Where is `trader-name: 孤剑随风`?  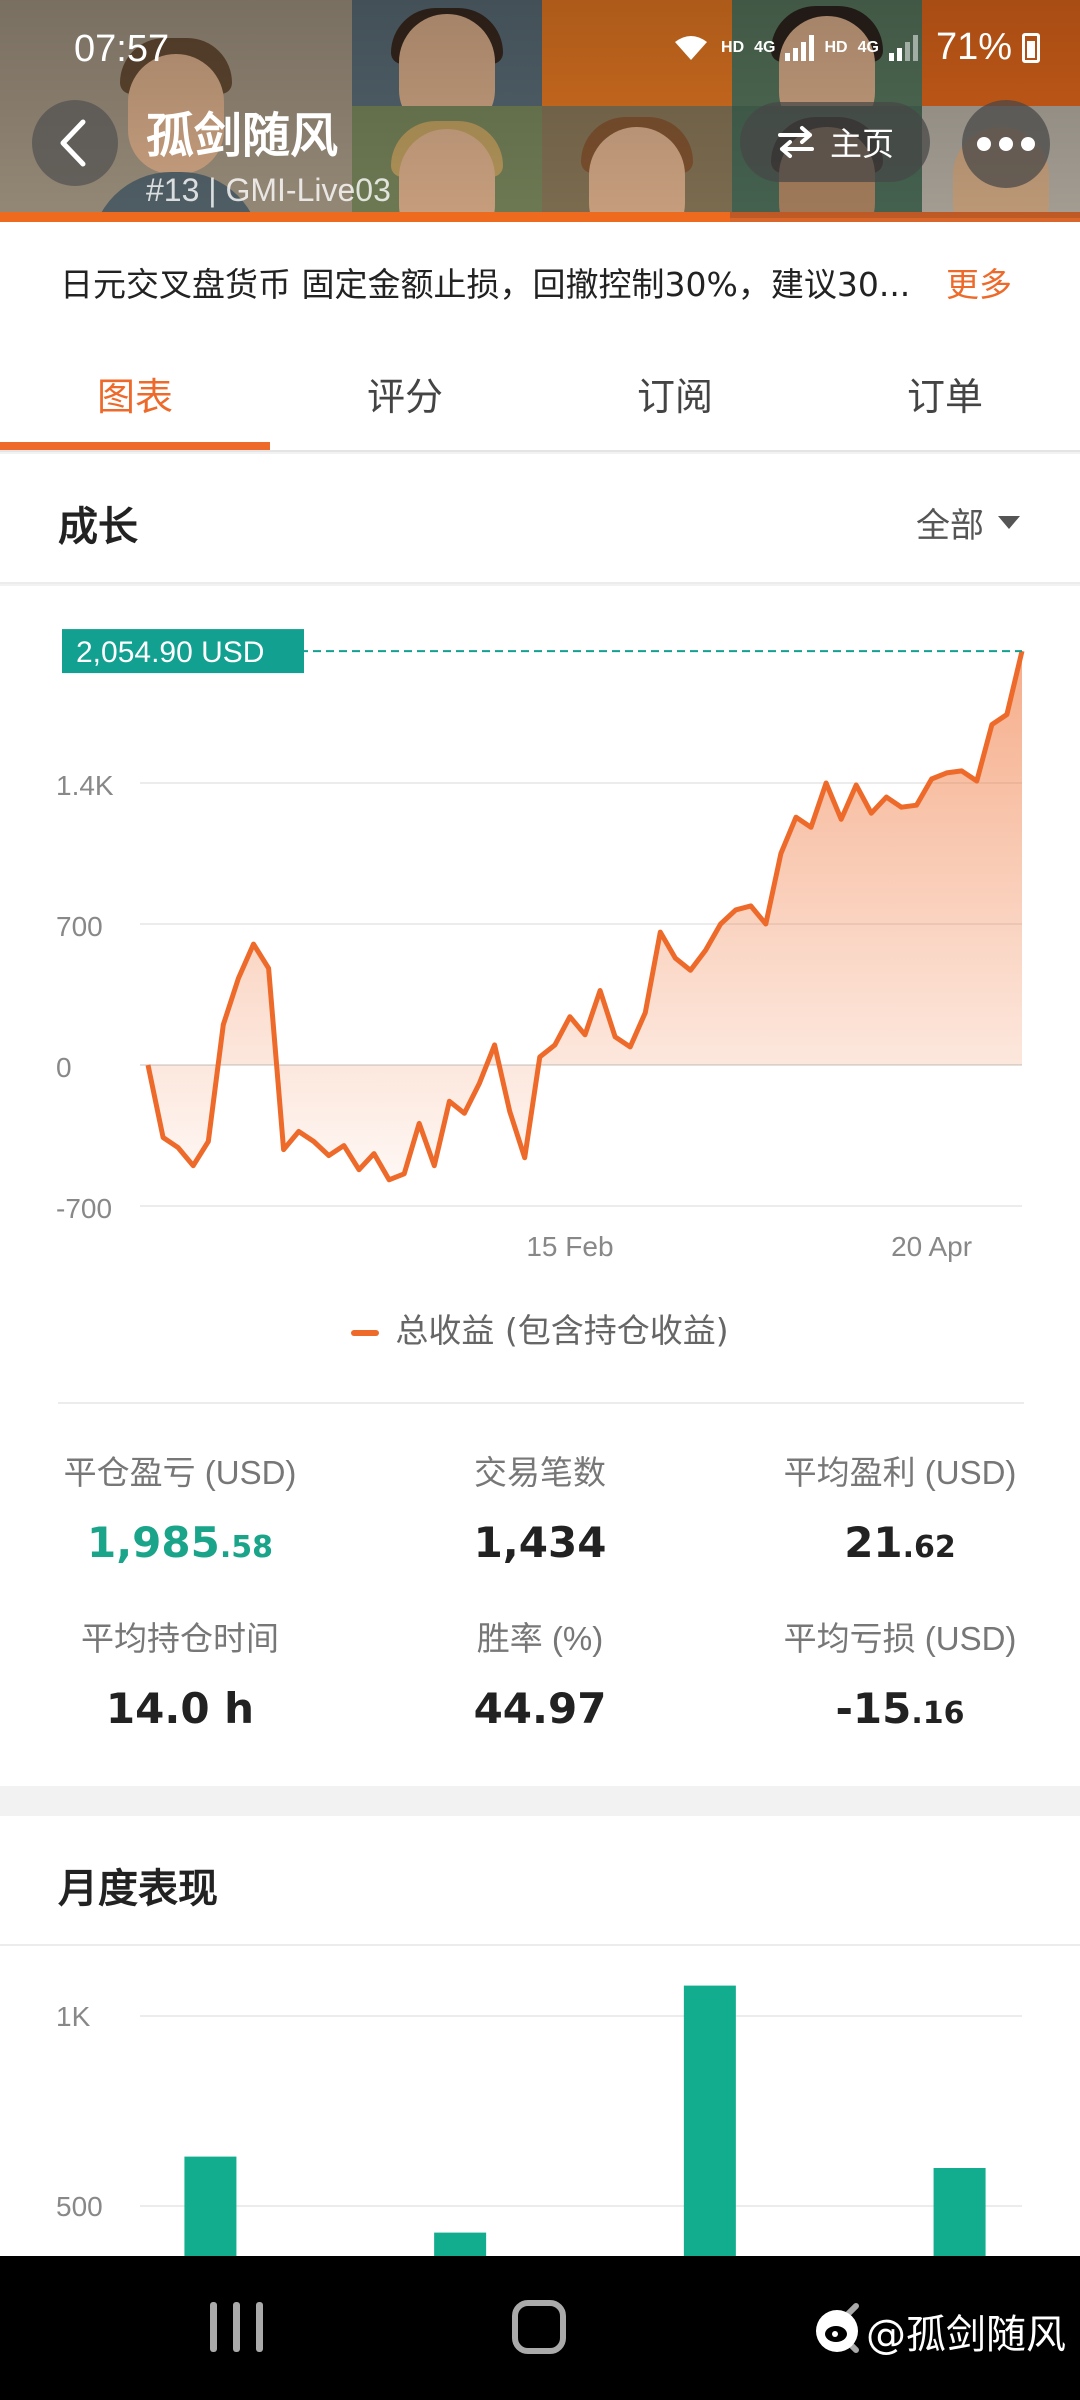 trader-name: 孤剑随风 is located at coordinates (242, 136).